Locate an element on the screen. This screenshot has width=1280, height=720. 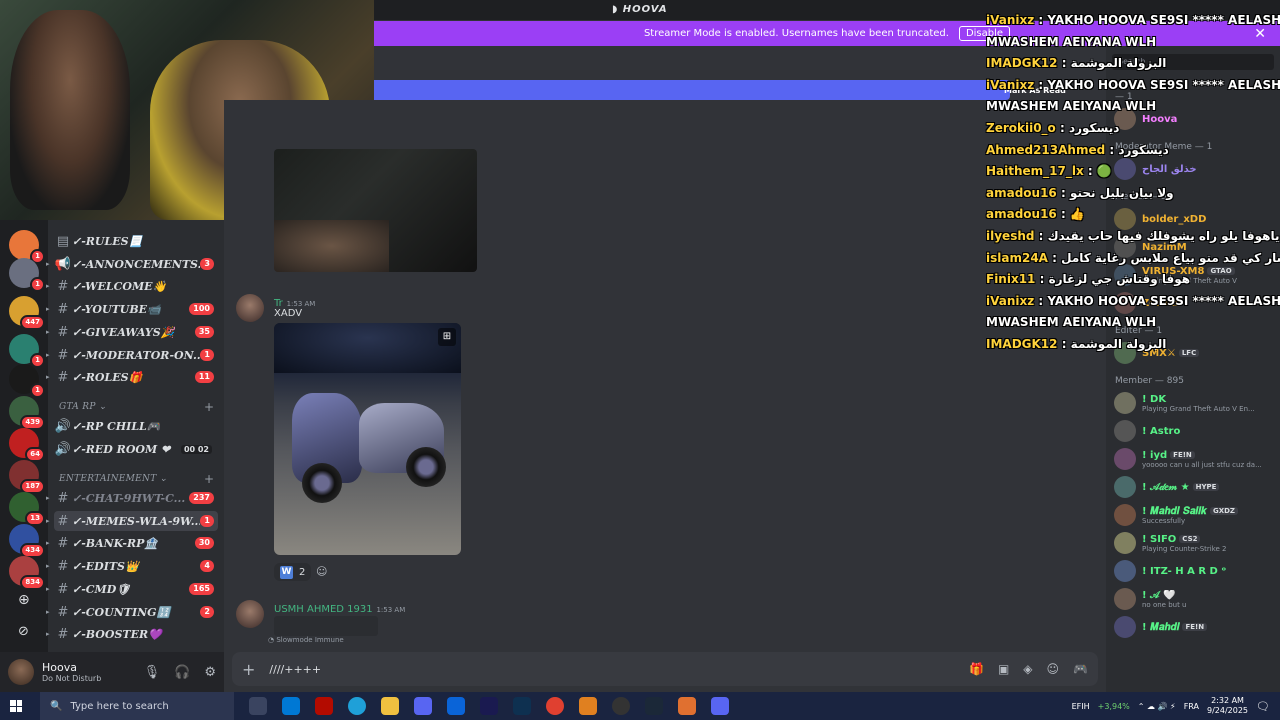
steam-icon is located at coordinates (654, 706).